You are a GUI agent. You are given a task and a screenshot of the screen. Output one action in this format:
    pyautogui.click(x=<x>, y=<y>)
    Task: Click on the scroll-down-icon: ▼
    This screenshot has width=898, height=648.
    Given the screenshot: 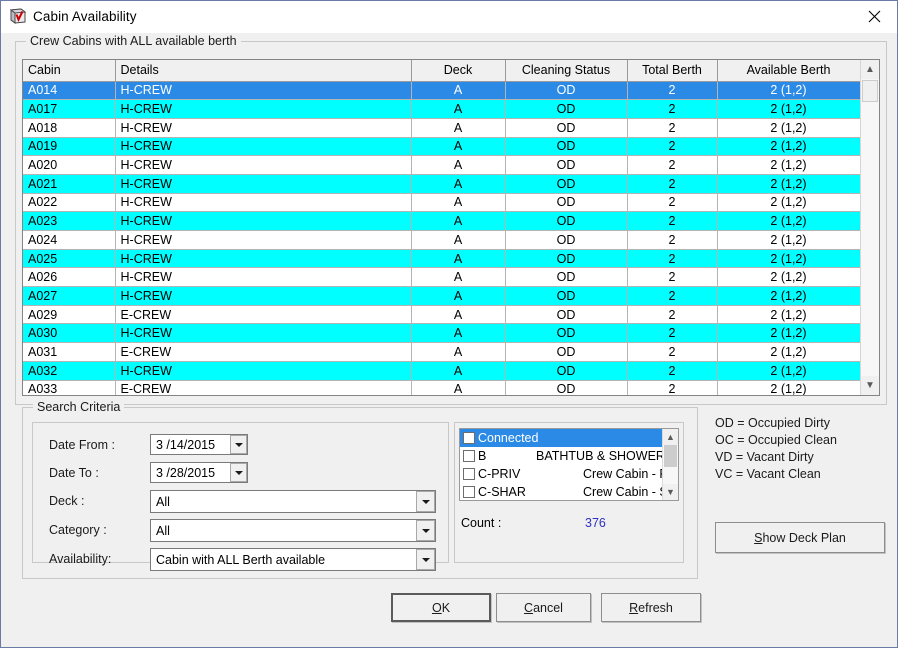 What is the action you would take?
    pyautogui.click(x=870, y=385)
    